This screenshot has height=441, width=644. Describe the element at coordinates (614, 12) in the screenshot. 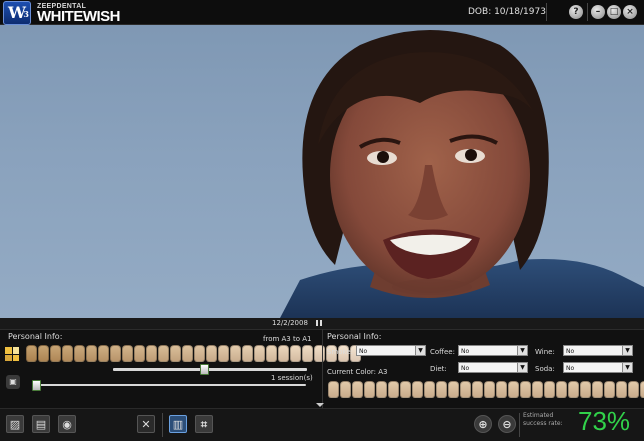

I see `maximize-button: □` at that location.